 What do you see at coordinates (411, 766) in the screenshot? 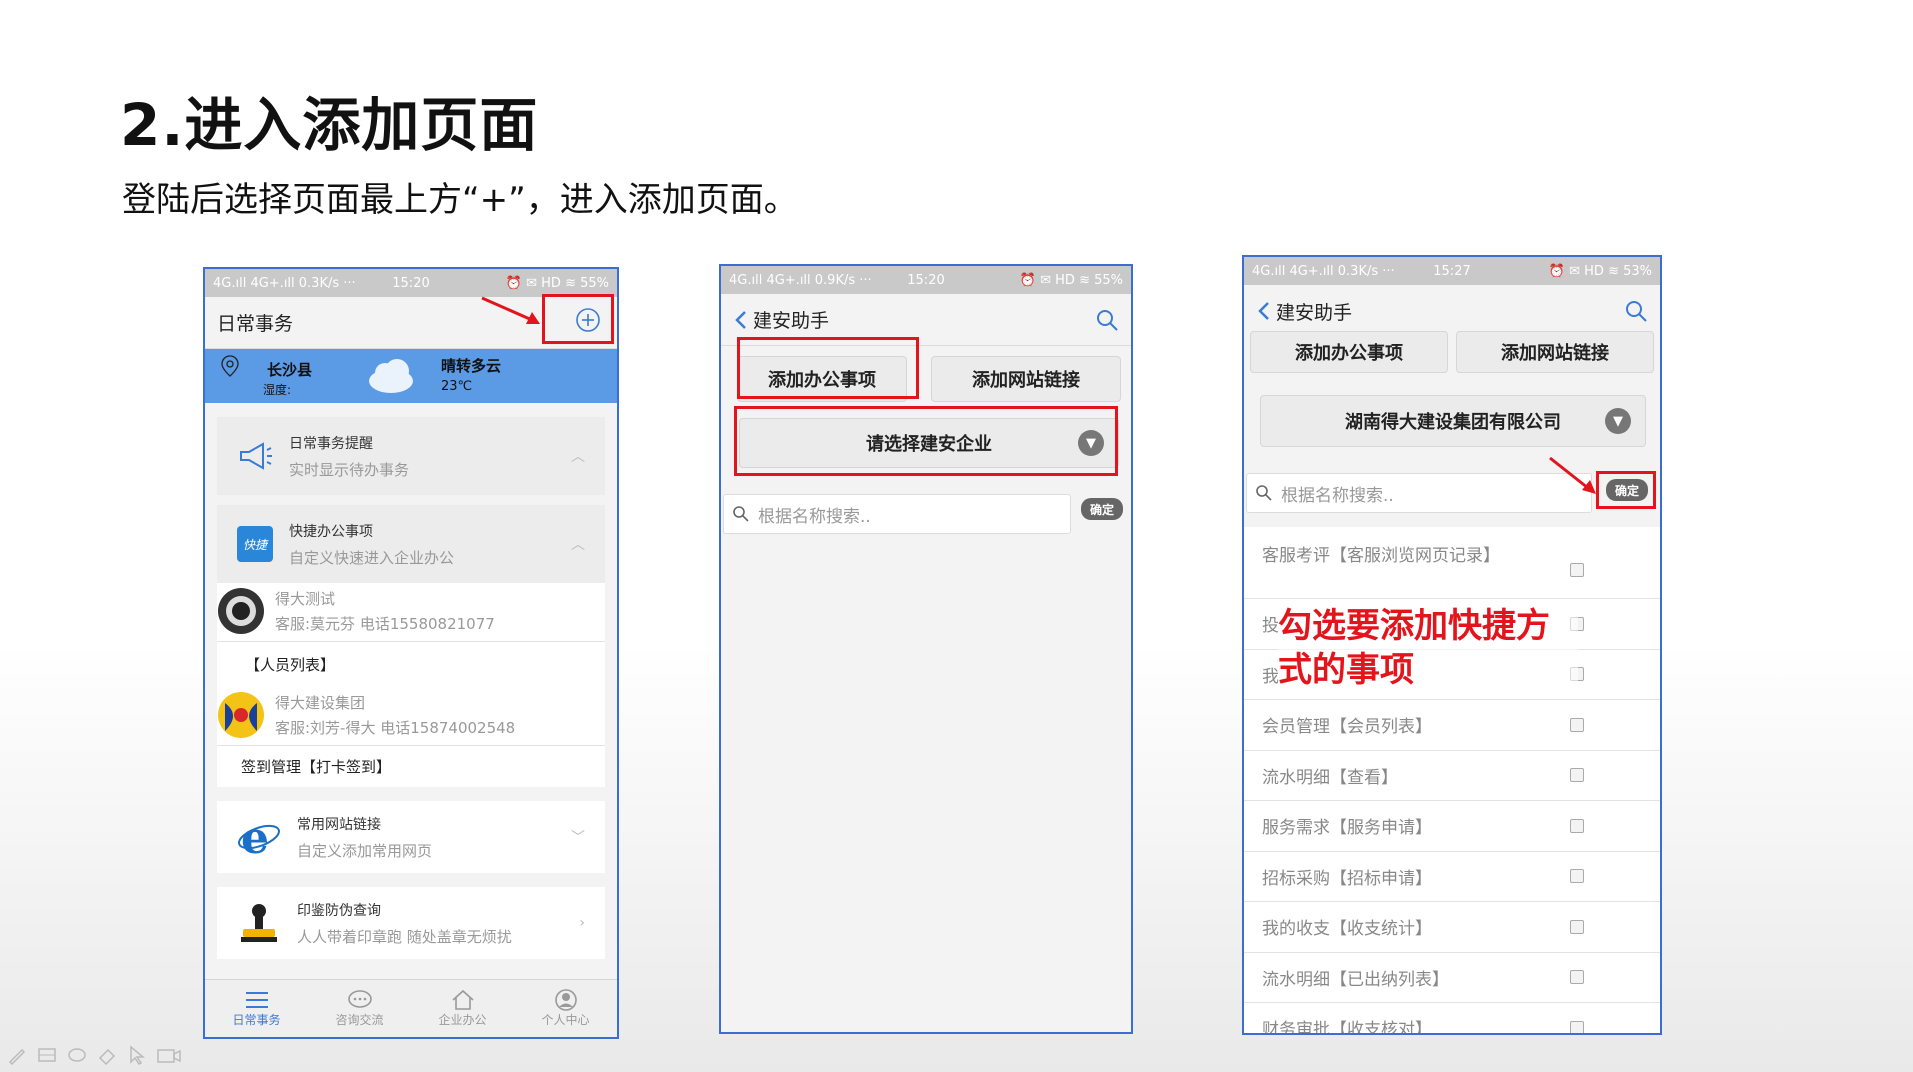
I see `list-item: 签到管理【打卡签到】` at bounding box center [411, 766].